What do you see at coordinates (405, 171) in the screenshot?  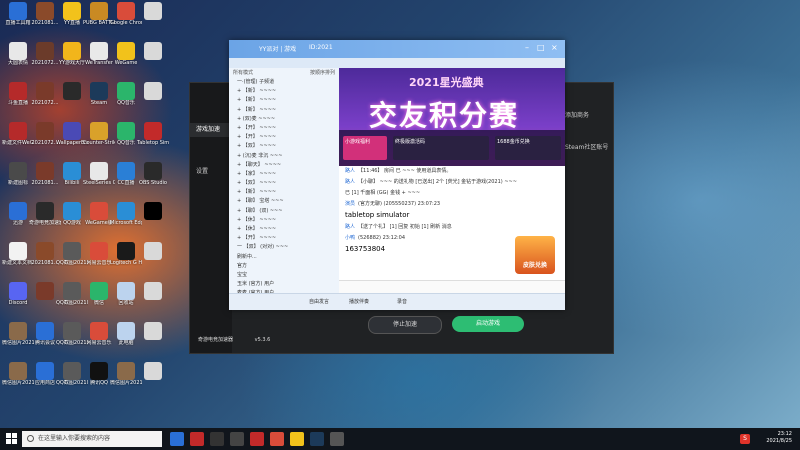 I see `message-text: 【11:46】 房间 已 ~~~ 使用道具表情。` at bounding box center [405, 171].